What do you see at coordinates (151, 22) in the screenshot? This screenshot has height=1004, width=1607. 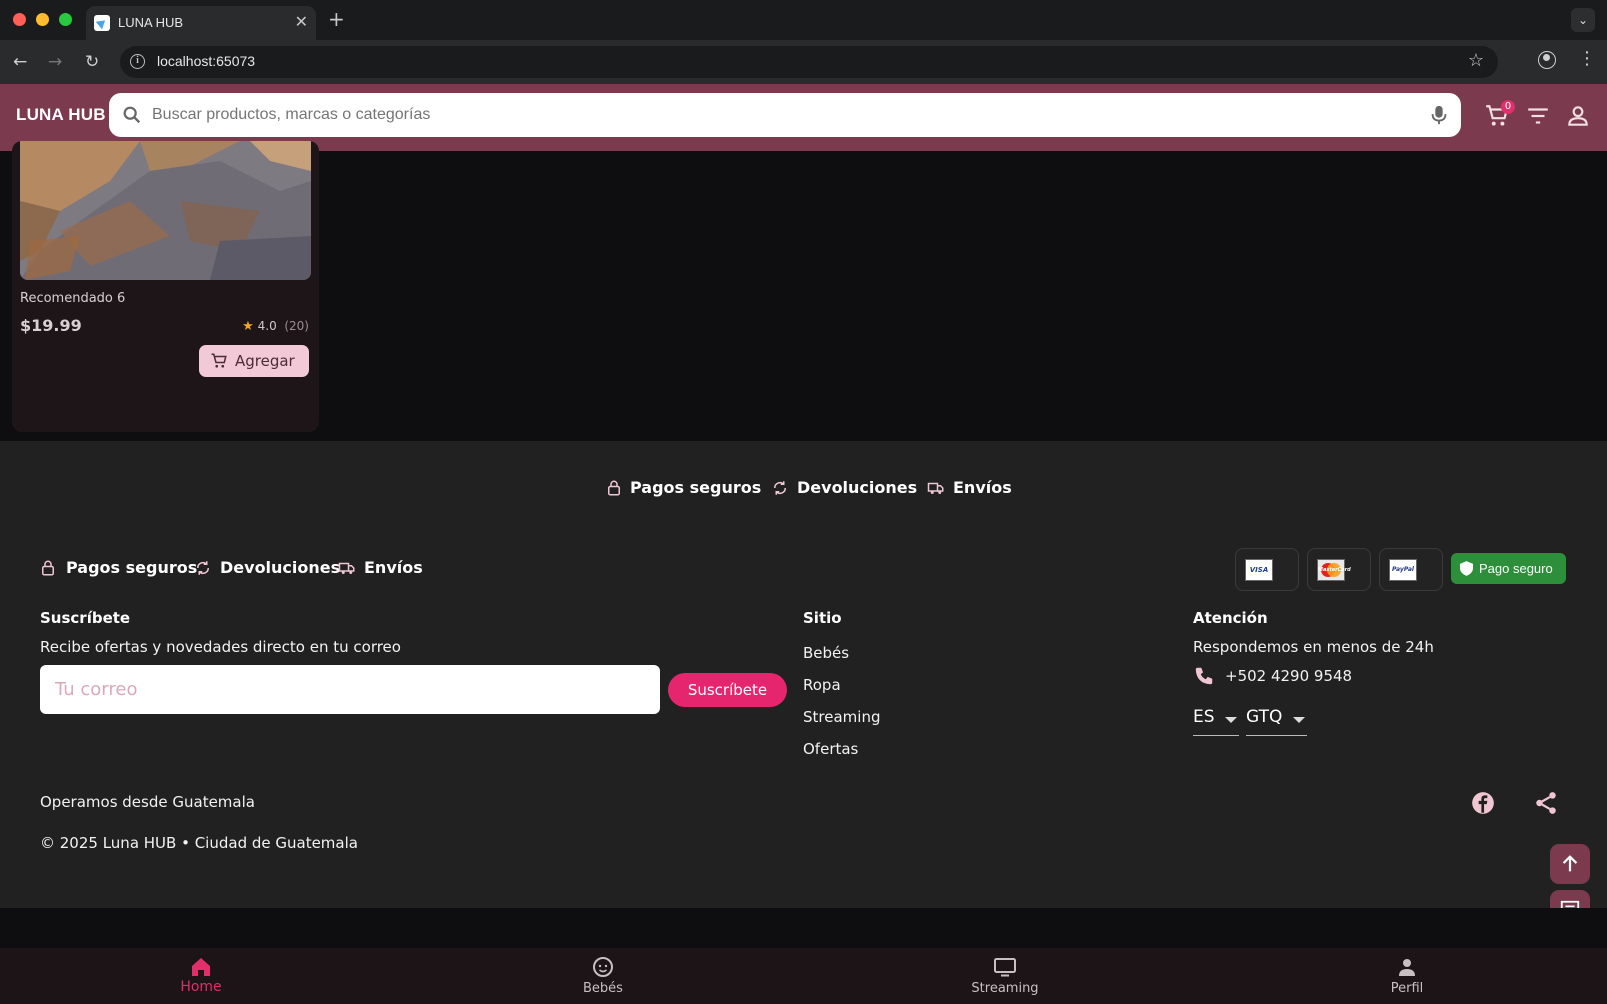 I see `tab-title: LUNA HUB` at bounding box center [151, 22].